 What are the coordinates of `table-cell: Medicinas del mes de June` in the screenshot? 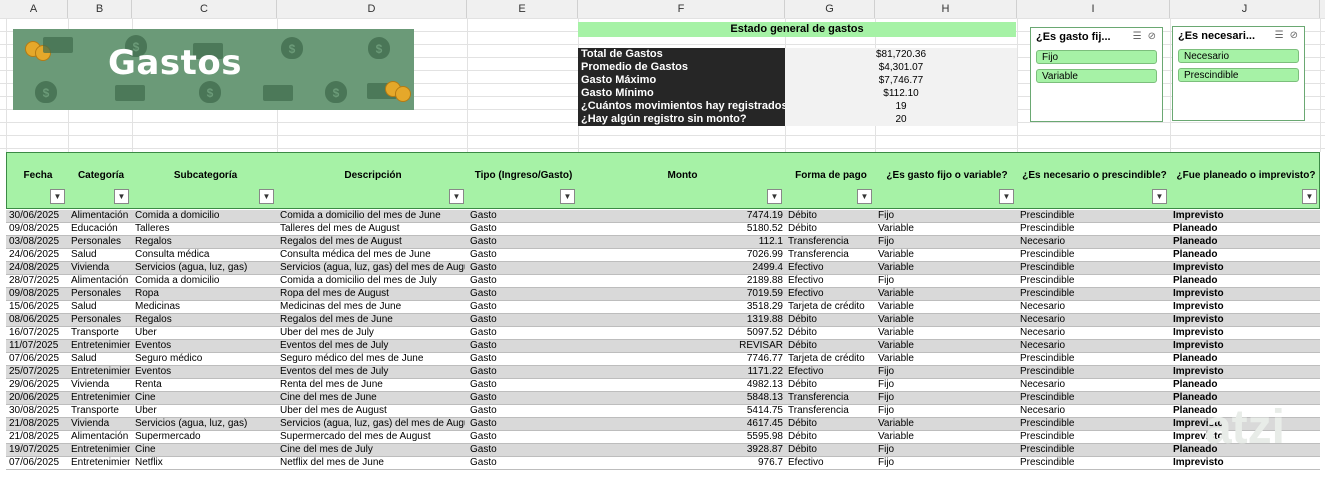 It's located at (372, 307).